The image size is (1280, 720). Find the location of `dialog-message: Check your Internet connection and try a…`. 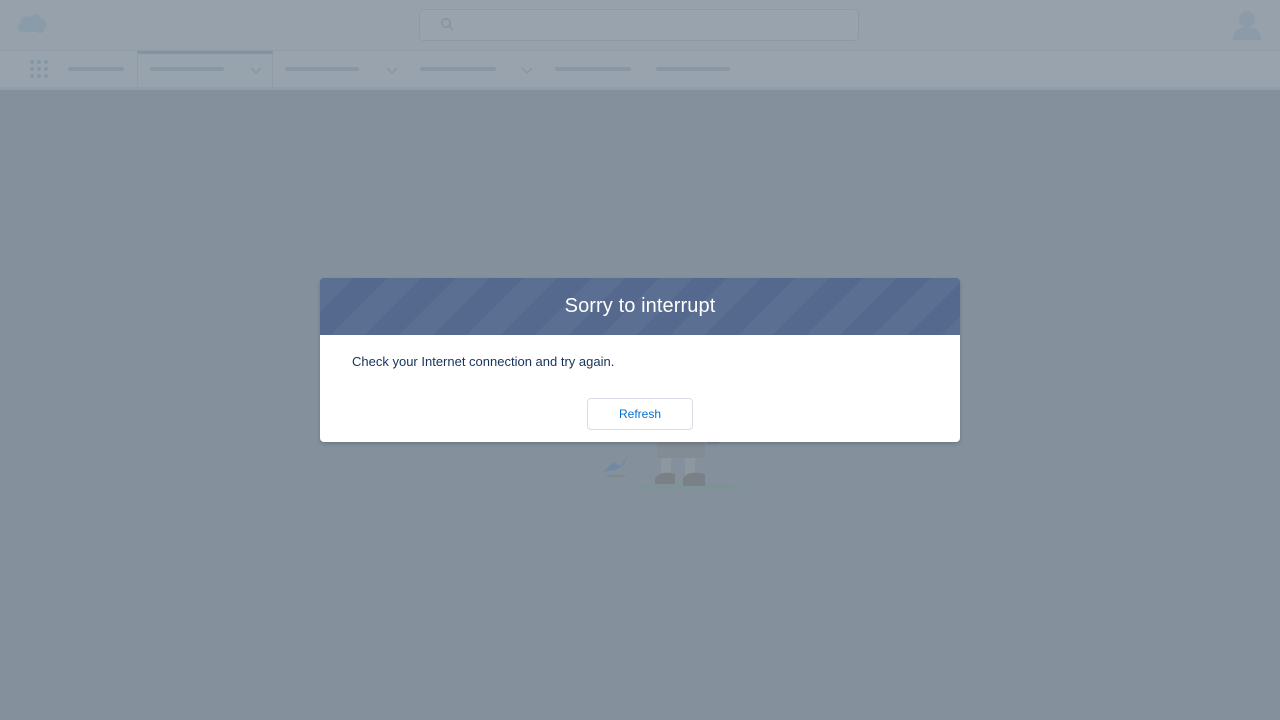

dialog-message: Check your Internet connection and try a… is located at coordinates (483, 361).